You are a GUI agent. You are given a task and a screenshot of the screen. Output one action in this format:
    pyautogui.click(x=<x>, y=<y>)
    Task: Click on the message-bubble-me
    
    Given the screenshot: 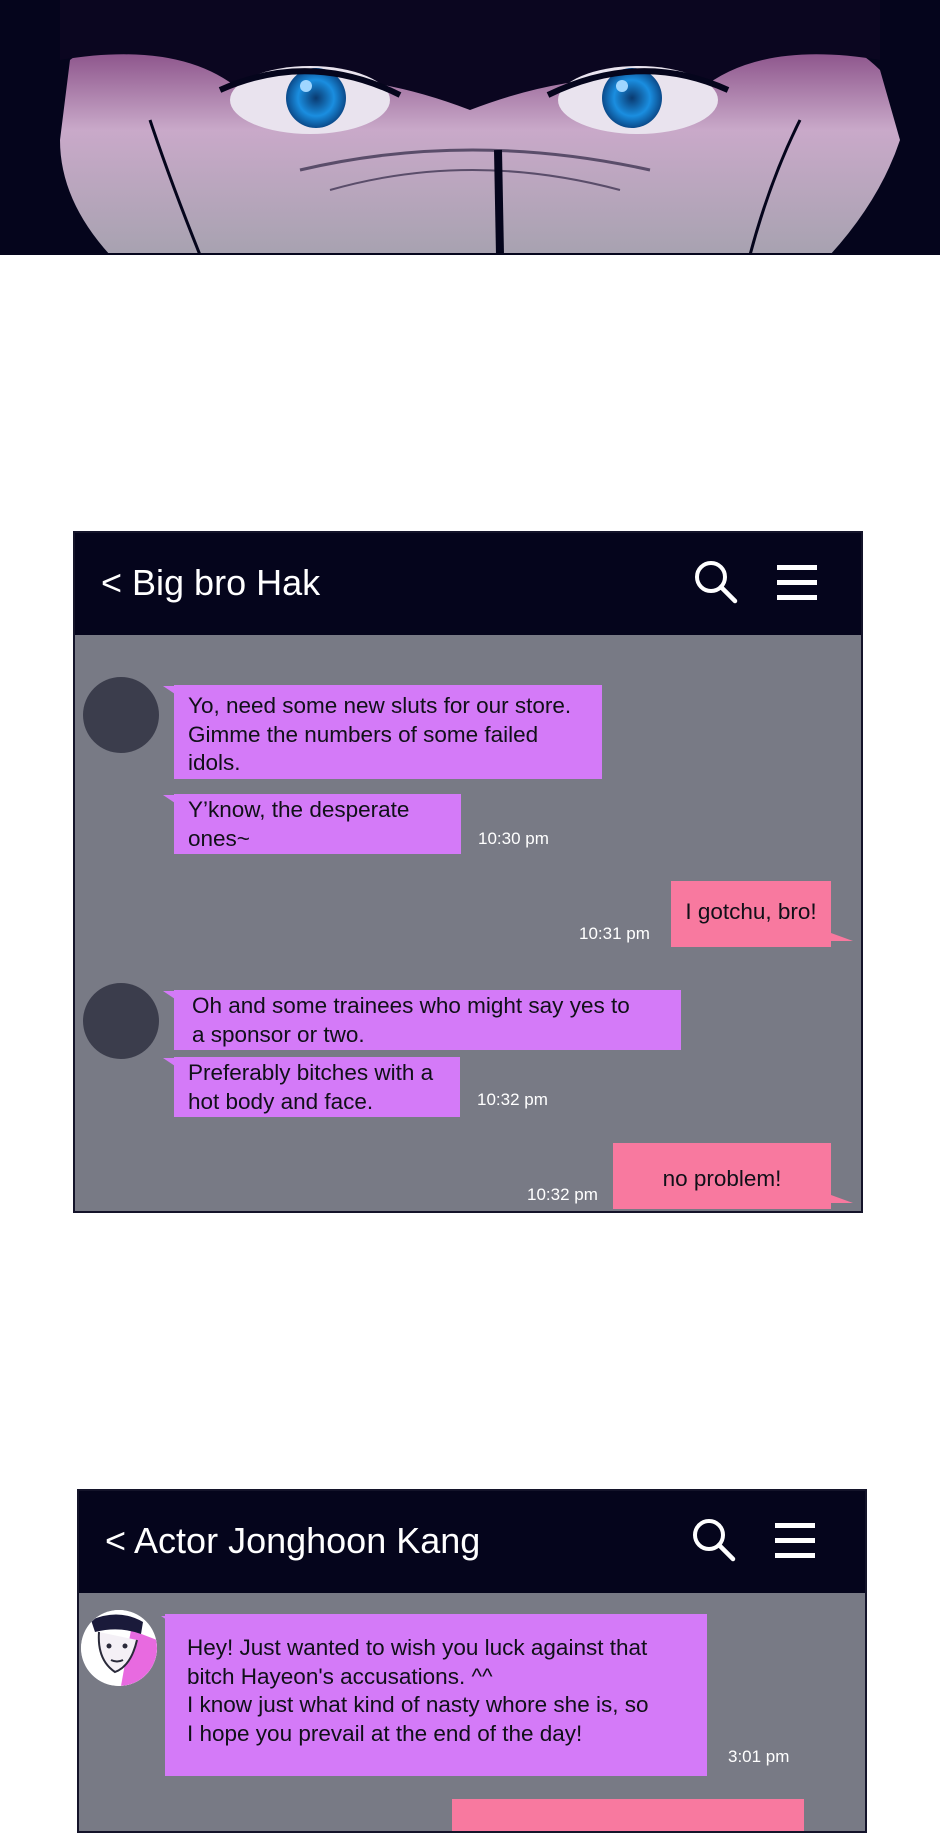 What is the action you would take?
    pyautogui.click(x=628, y=1815)
    